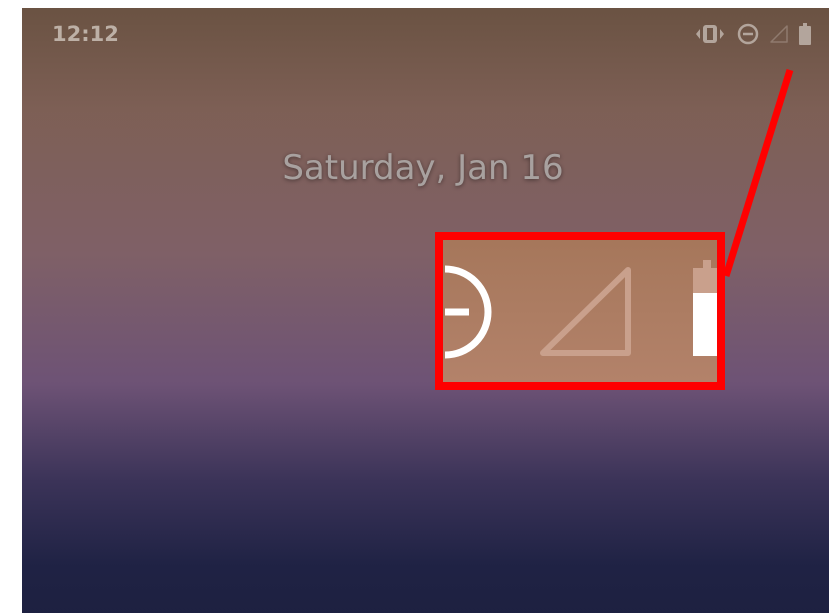 The image size is (829, 613). I want to click on lock-screen-date: Saturday, Jan 16, so click(423, 168).